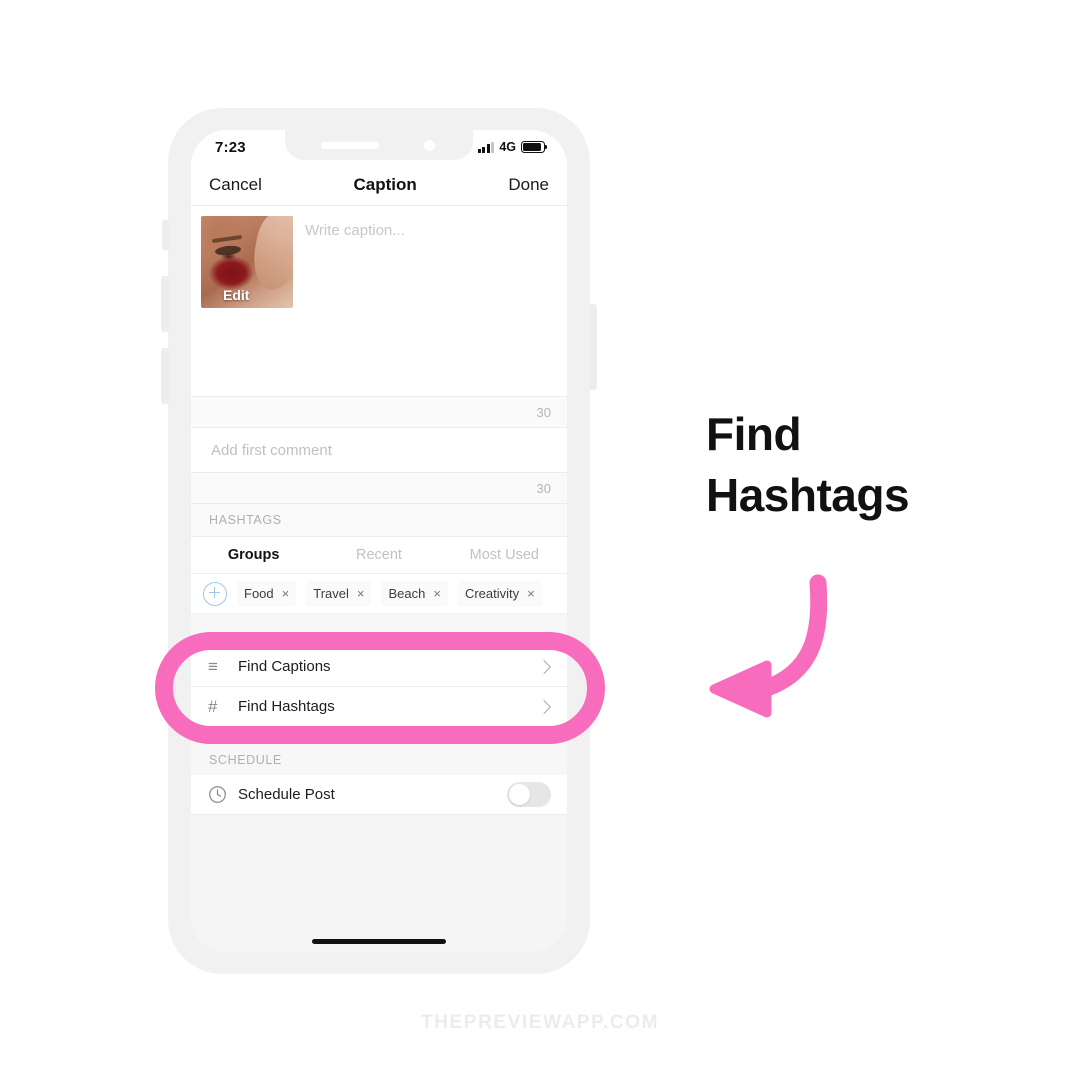 This screenshot has height=1080, width=1080. I want to click on hashtag-tab-bar: Groups Recent Most Used, so click(379, 555).